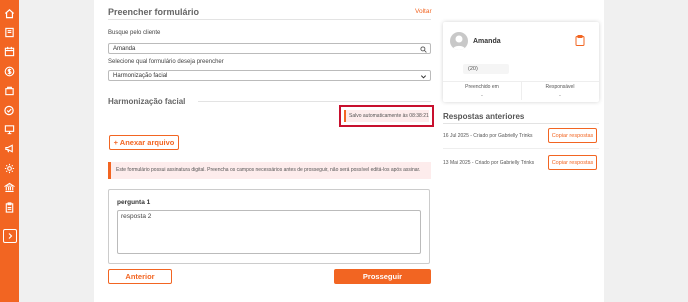  What do you see at coordinates (134, 33) in the screenshot?
I see `client-search-label: Busque pelo cliente` at bounding box center [134, 33].